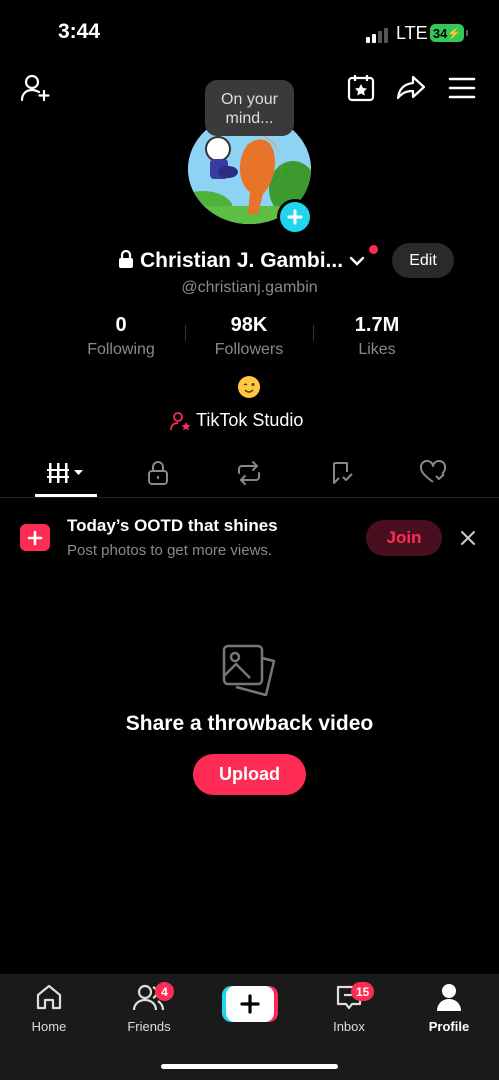 Image resolution: width=499 pixels, height=1080 pixels. I want to click on reposts-icon, so click(249, 473).